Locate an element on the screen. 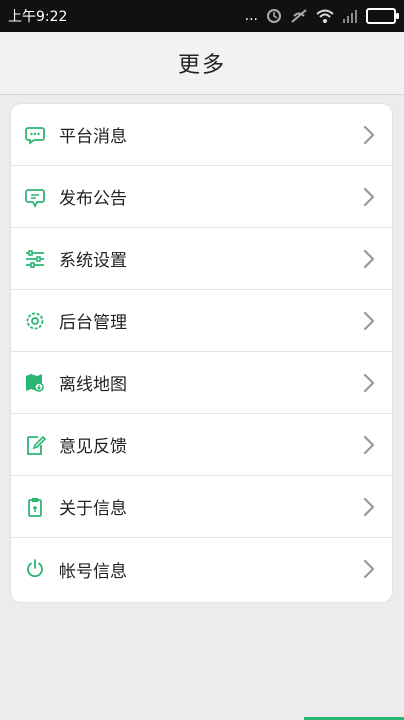  status-left: 上午9:22 is located at coordinates (37, 16).